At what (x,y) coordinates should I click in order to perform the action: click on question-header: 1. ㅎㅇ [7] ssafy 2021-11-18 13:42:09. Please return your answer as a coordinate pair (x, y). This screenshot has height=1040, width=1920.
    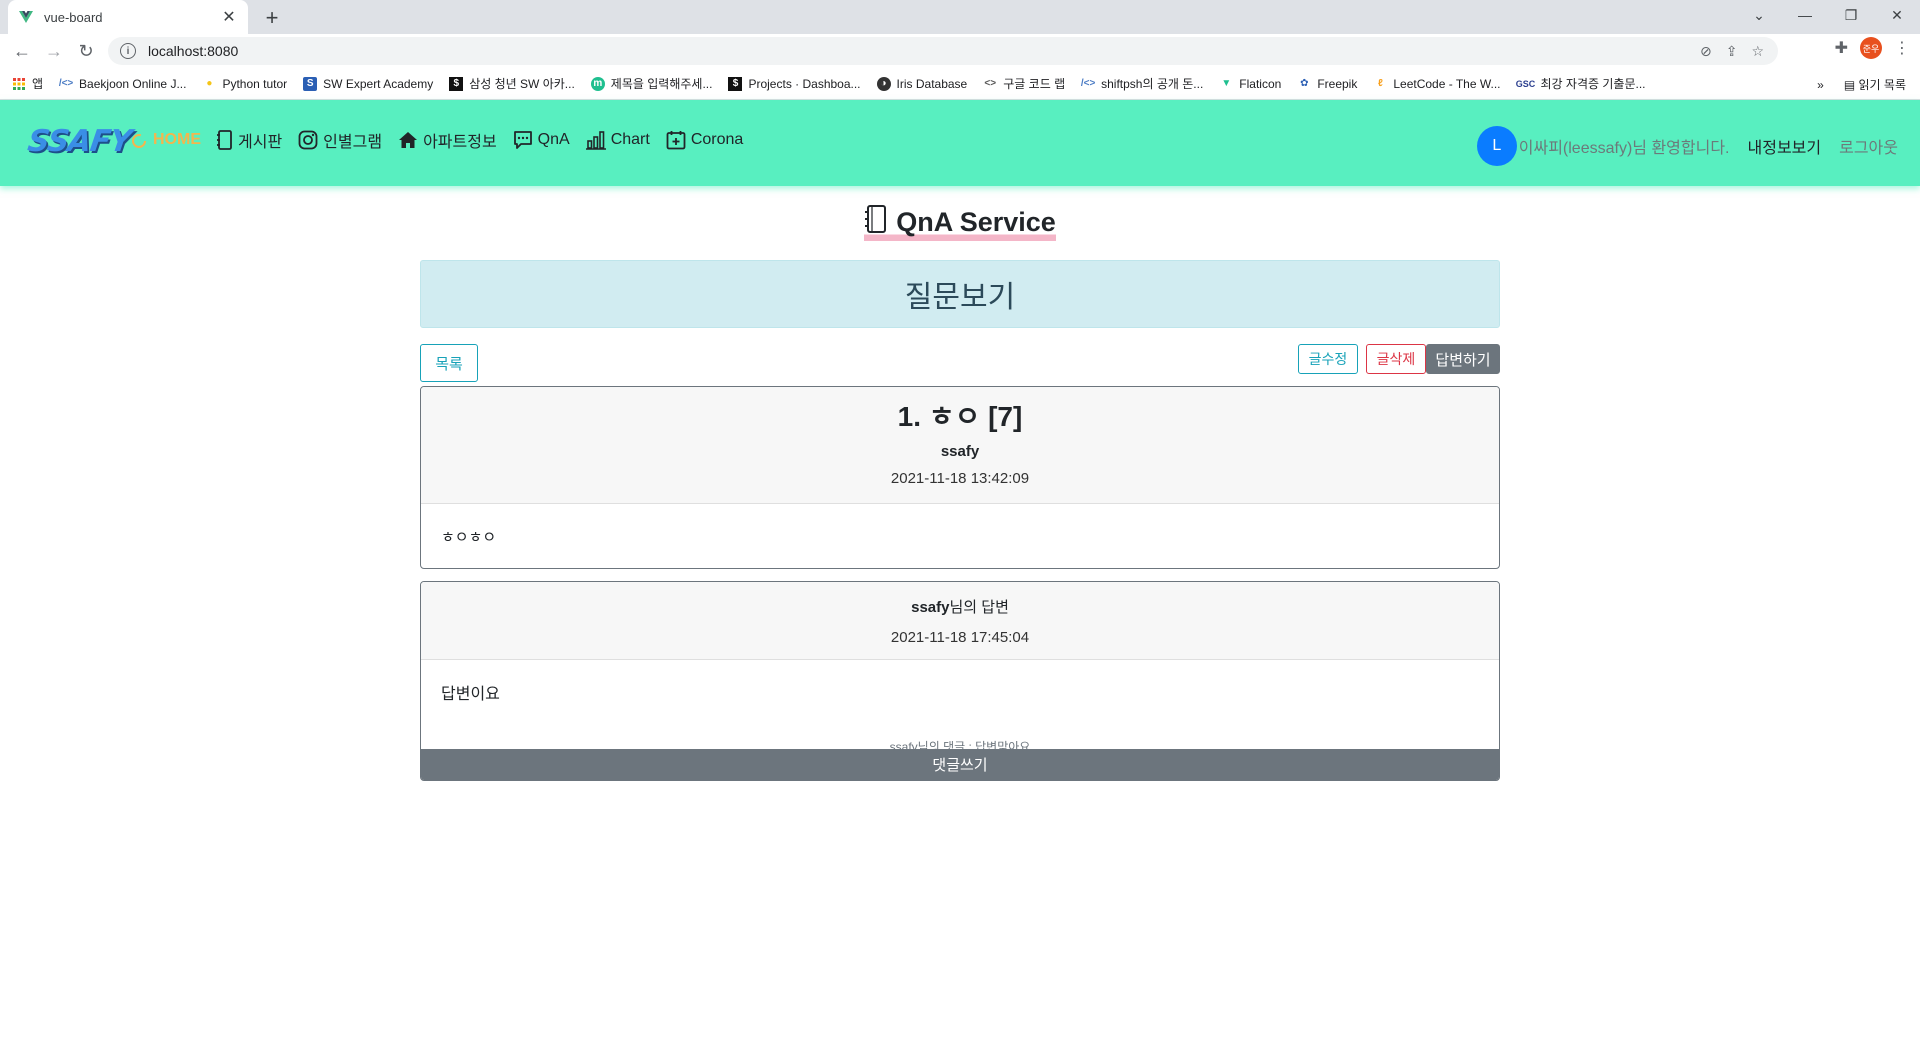
    Looking at the image, I should click on (960, 445).